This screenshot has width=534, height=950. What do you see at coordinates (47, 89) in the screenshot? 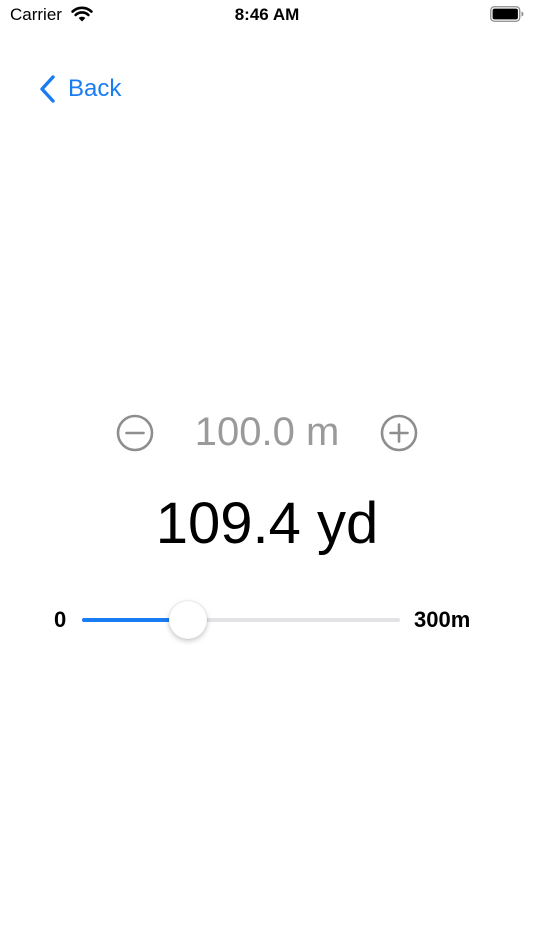
I see `chevron-left-icon` at bounding box center [47, 89].